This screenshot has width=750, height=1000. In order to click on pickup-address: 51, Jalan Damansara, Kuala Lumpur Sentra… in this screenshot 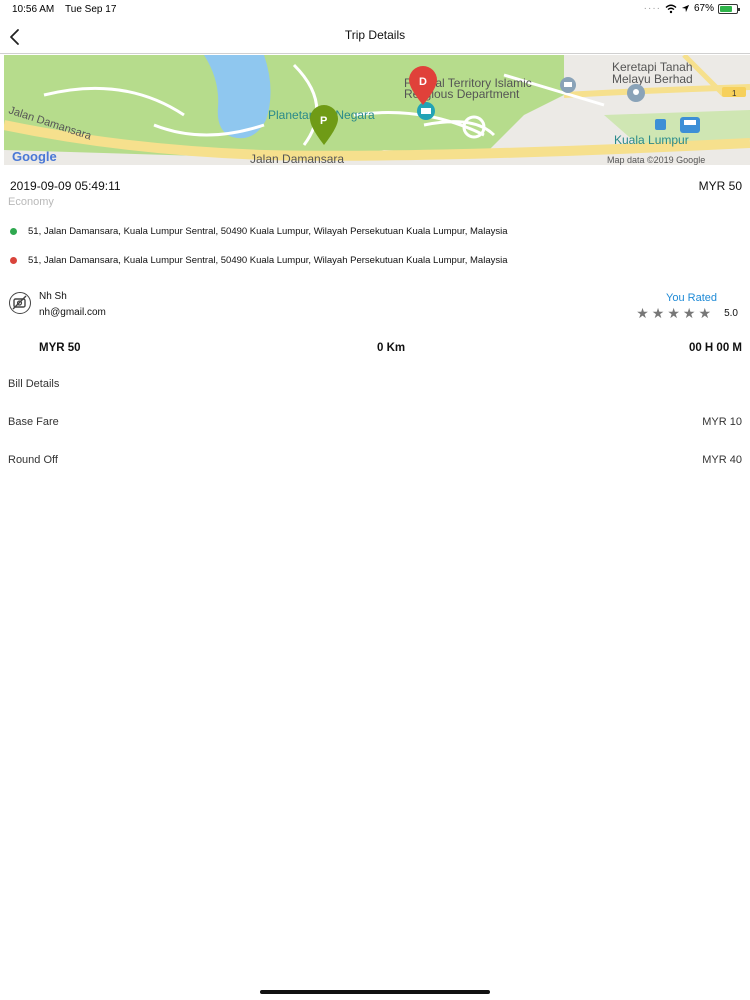, I will do `click(268, 231)`.